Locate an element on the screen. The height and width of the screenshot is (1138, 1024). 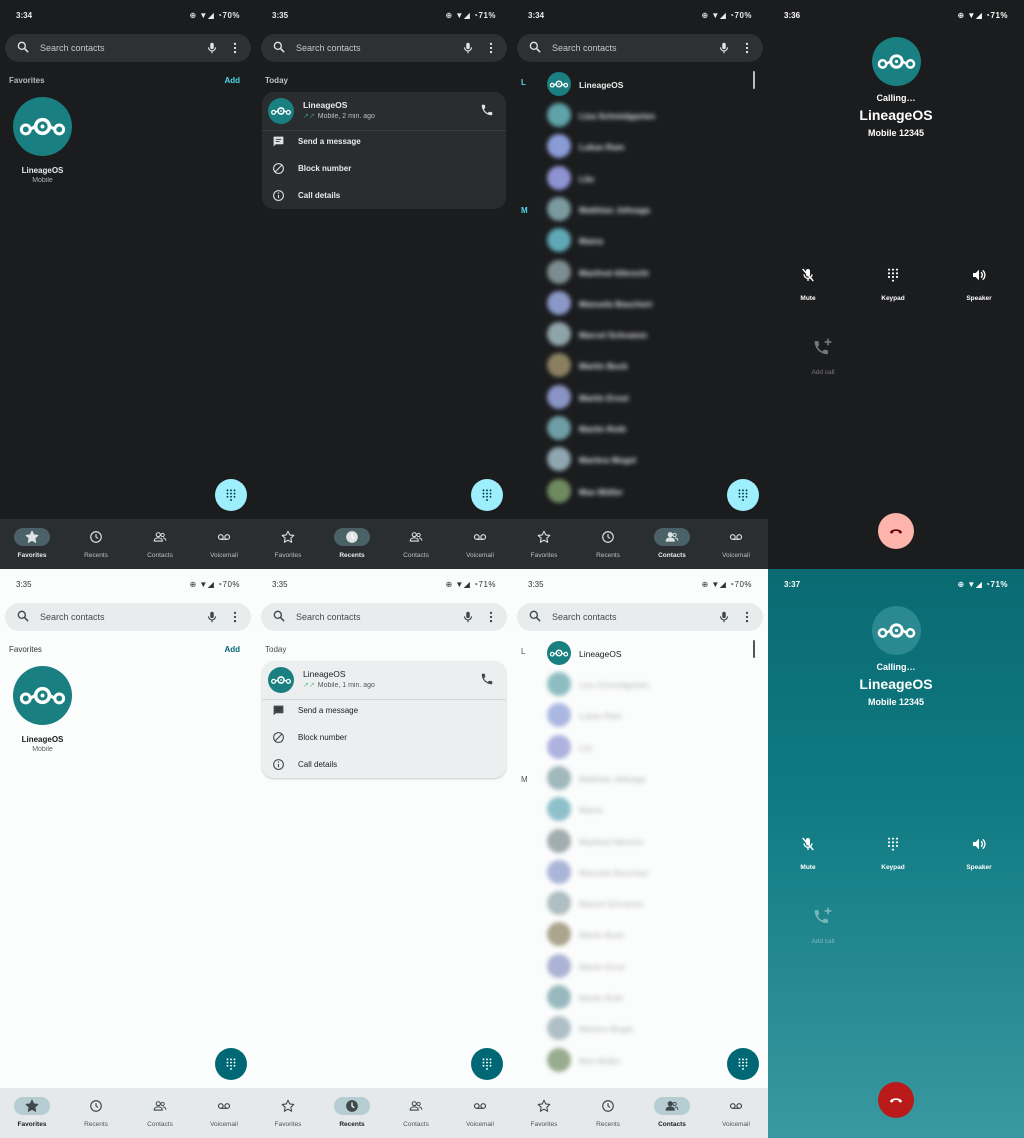
contact-row: Max Müller is located at coordinates (647, 1060).